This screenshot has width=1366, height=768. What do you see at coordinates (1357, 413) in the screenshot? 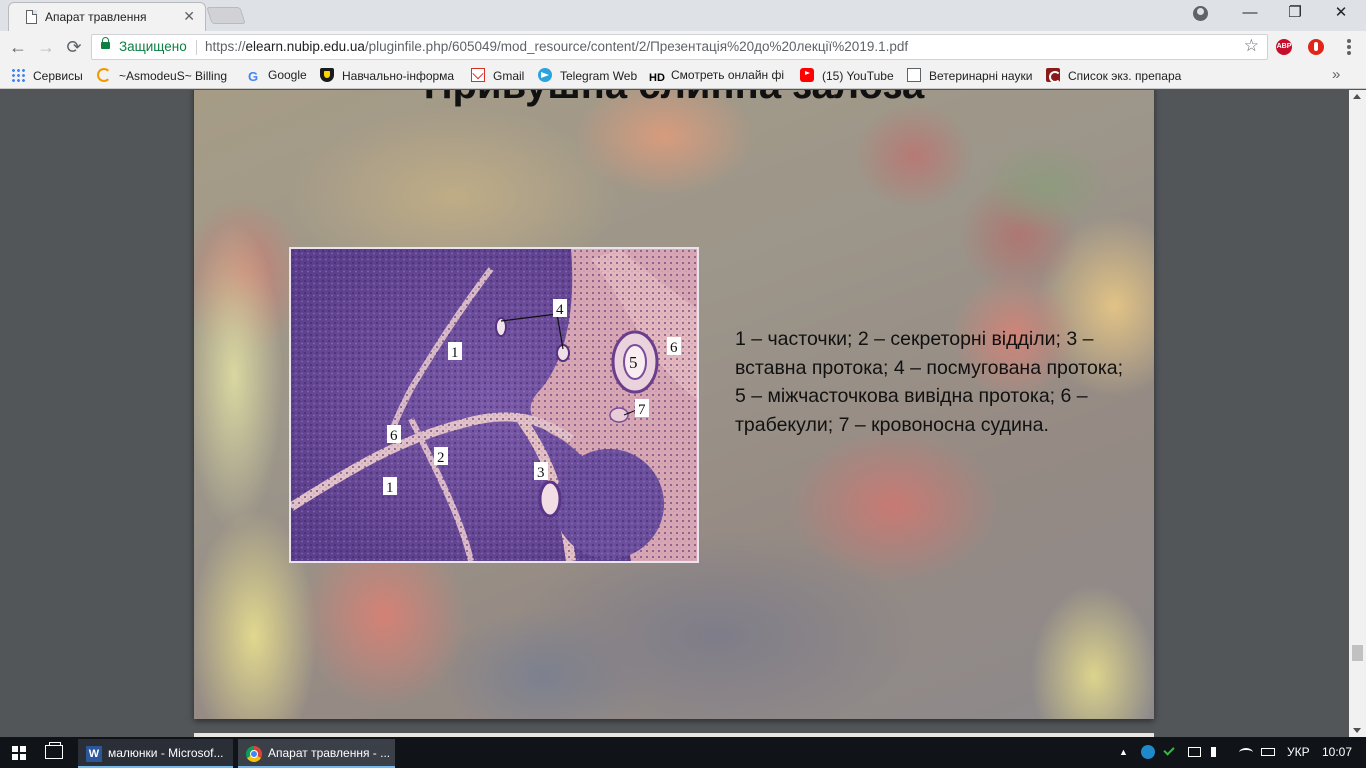
I see `vertical-scrollbar` at bounding box center [1357, 413].